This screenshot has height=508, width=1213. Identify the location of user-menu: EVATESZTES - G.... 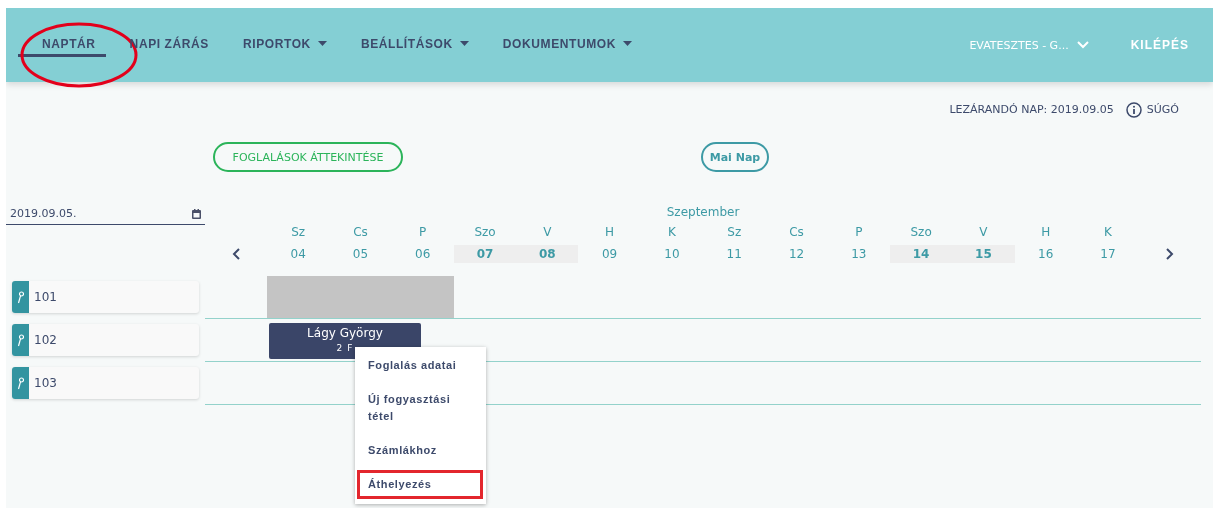
(1029, 45).